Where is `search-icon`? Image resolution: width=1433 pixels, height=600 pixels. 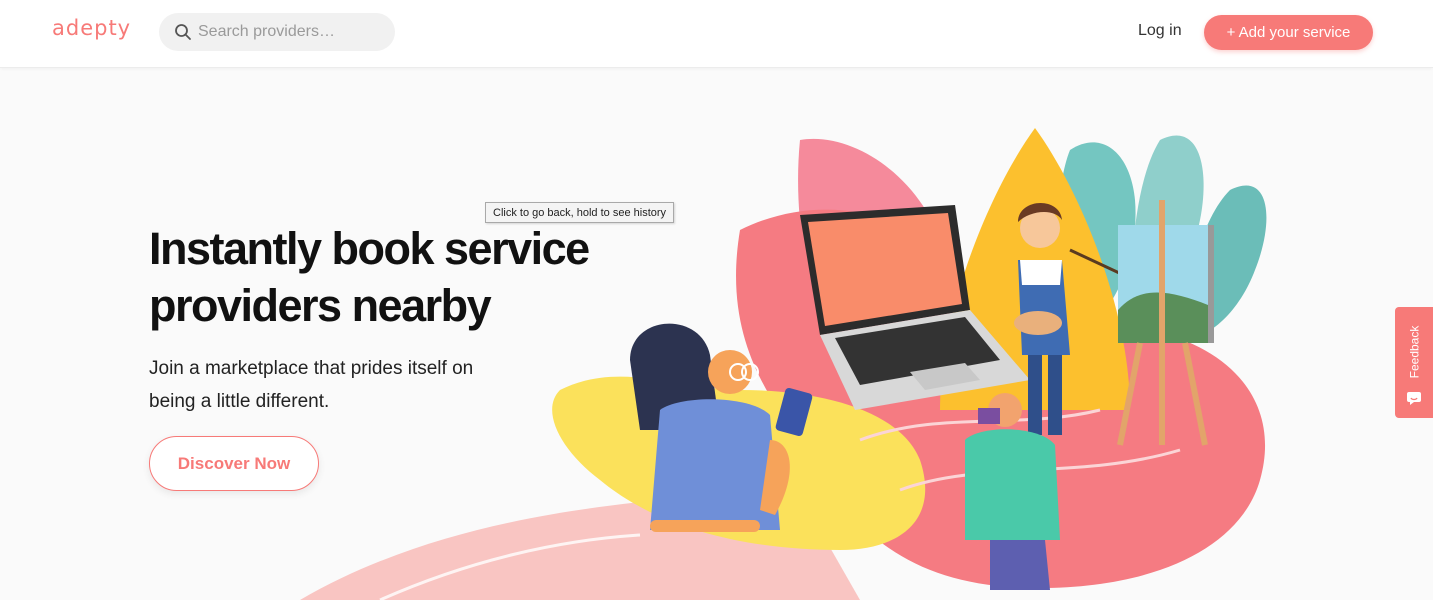
search-icon is located at coordinates (183, 32).